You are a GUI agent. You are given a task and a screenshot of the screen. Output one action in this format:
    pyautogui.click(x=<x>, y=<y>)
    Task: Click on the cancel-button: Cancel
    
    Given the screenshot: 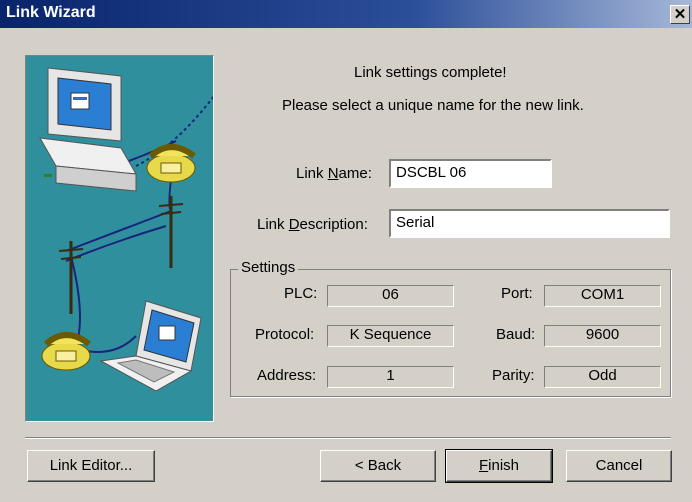 What is the action you would take?
    pyautogui.click(x=619, y=466)
    